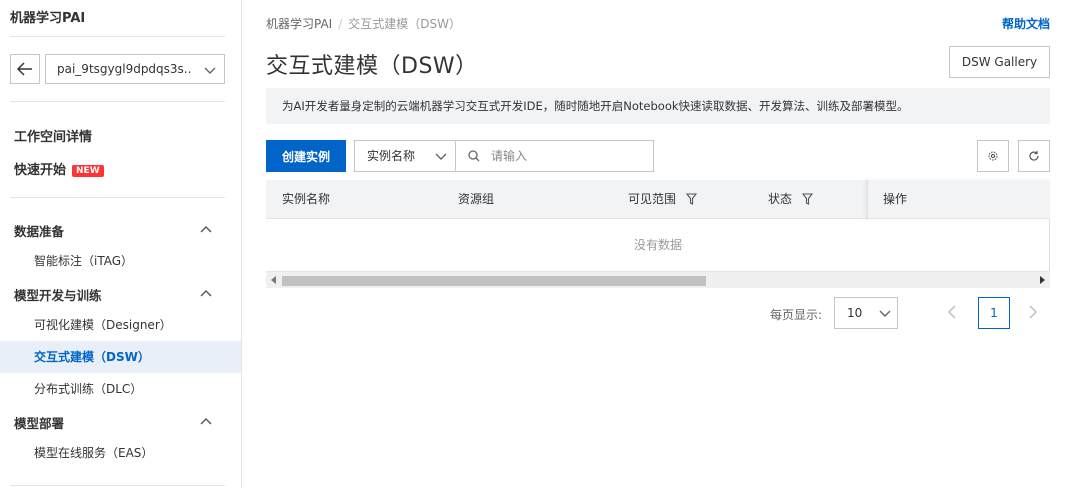 The height and width of the screenshot is (488, 1071). I want to click on refresh-button, so click(1034, 156).